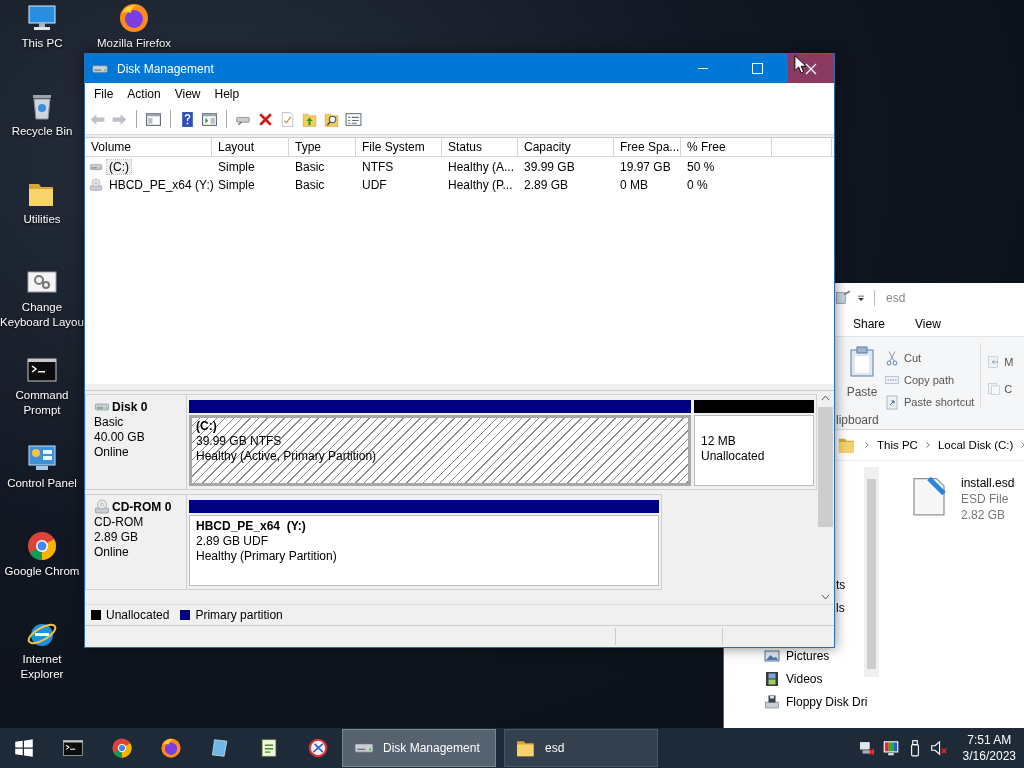 The image size is (1024, 768). I want to click on disk-info-panel: Disk 0 Basic 40.00 GB Online, so click(136, 442).